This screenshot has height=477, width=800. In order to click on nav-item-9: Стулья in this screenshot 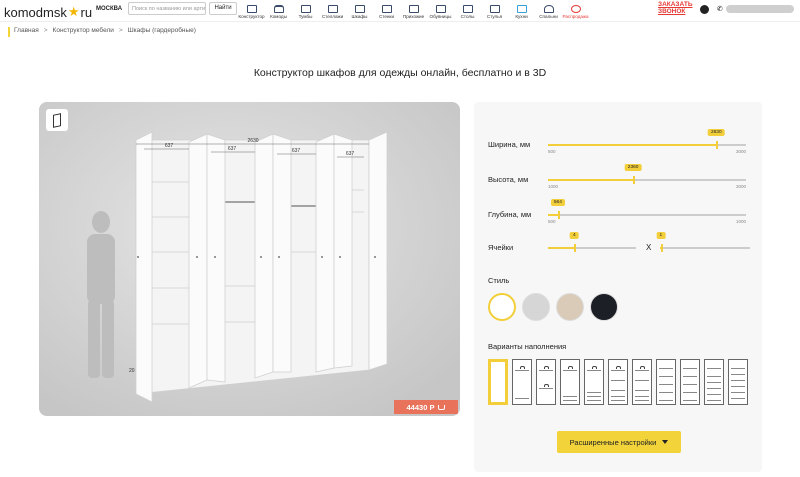, I will do `click(494, 11)`.